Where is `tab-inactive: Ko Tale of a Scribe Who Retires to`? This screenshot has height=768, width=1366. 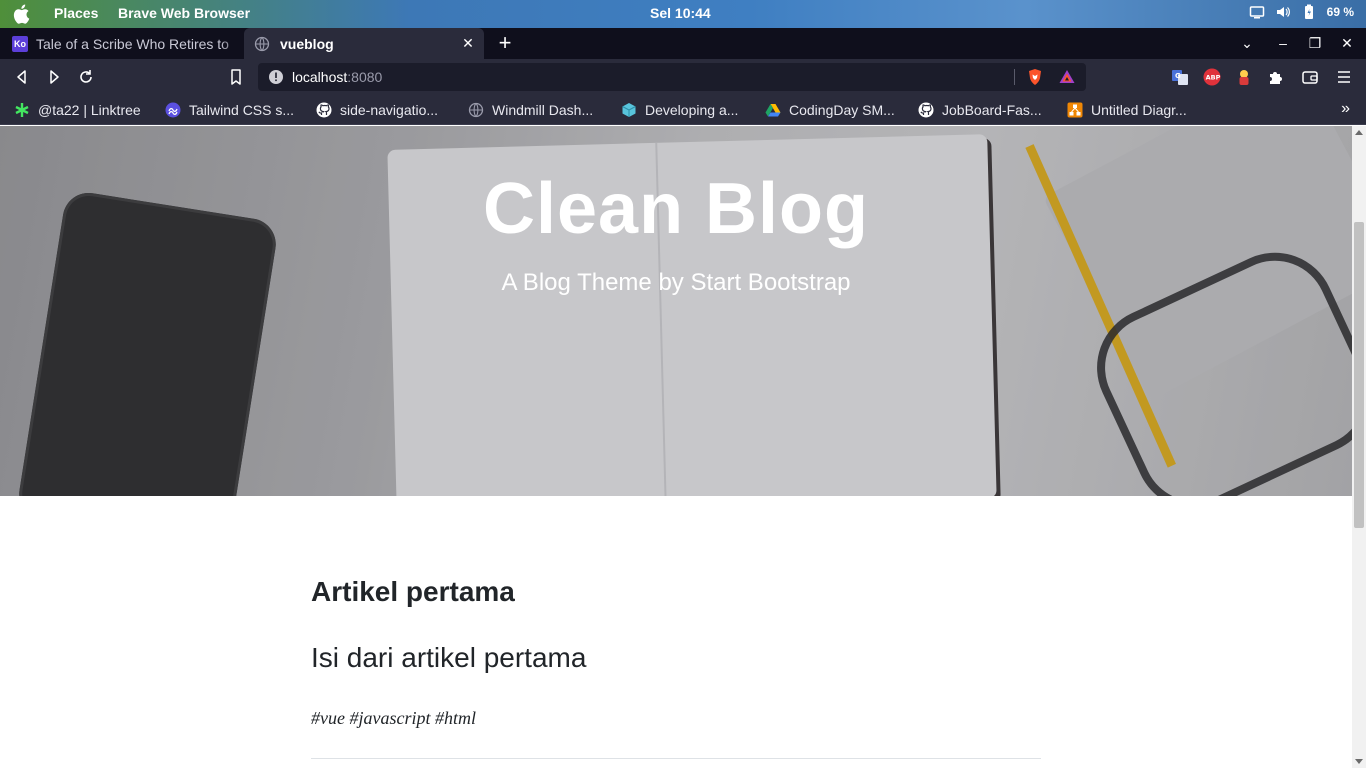 tab-inactive: Ko Tale of a Scribe Who Retires to is located at coordinates (122, 43).